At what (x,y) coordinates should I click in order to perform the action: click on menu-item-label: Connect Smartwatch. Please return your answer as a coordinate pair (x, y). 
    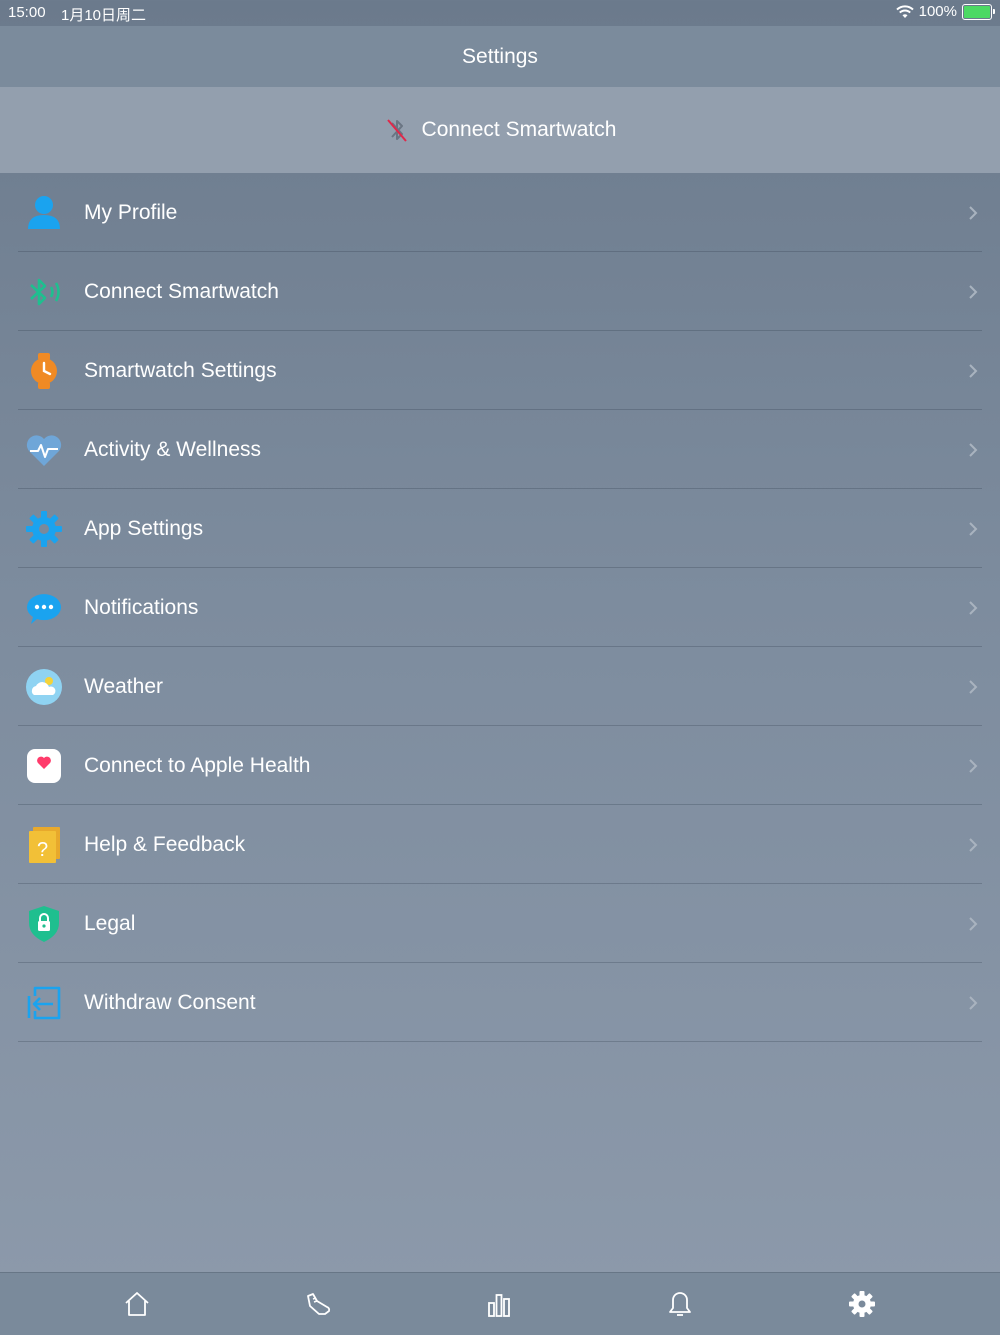
    Looking at the image, I should click on (181, 291).